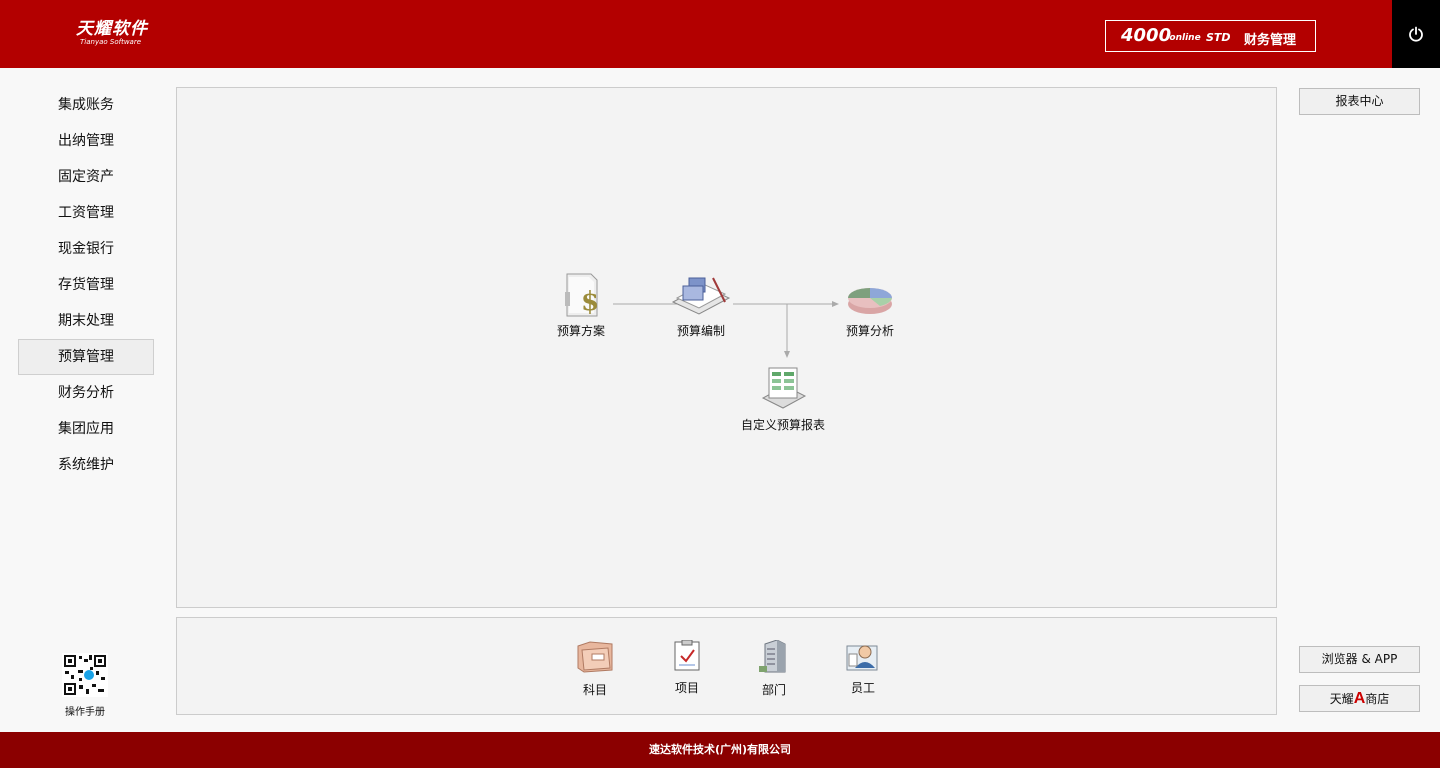 This screenshot has height=768, width=1440. What do you see at coordinates (701, 296) in the screenshot?
I see `budget-compile-icon` at bounding box center [701, 296].